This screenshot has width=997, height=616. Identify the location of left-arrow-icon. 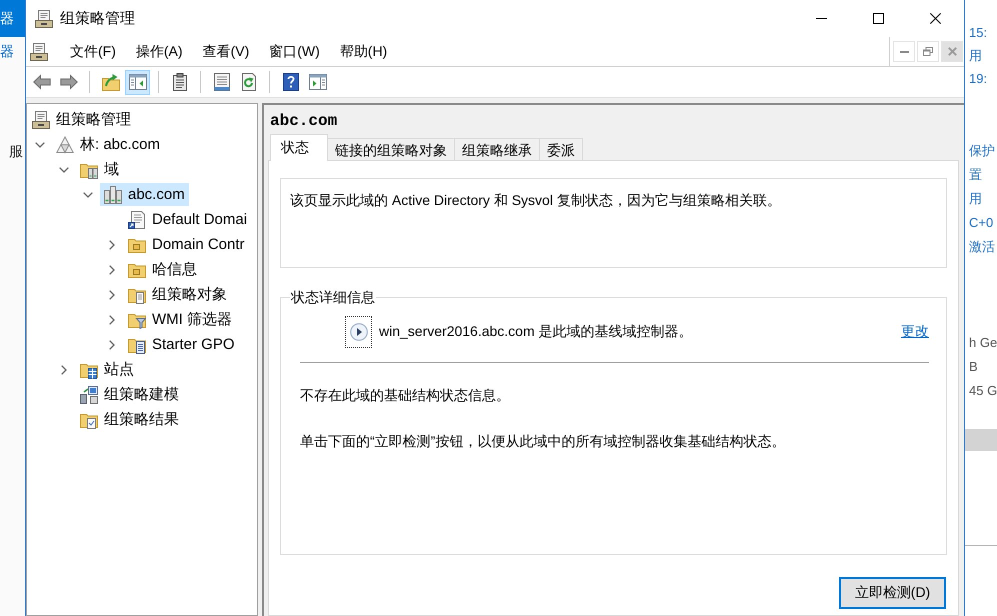
(41, 82).